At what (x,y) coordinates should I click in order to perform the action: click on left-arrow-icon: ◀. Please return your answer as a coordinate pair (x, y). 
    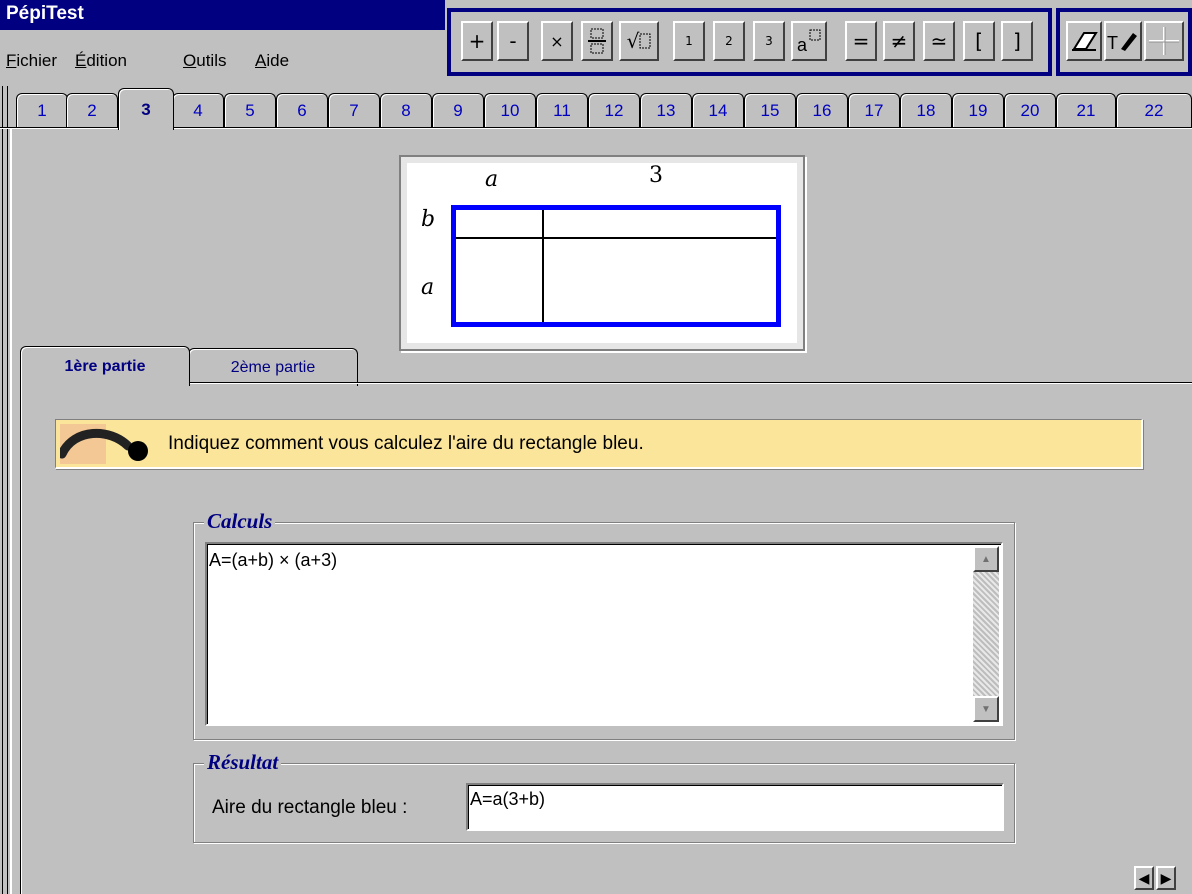
    Looking at the image, I should click on (1144, 877).